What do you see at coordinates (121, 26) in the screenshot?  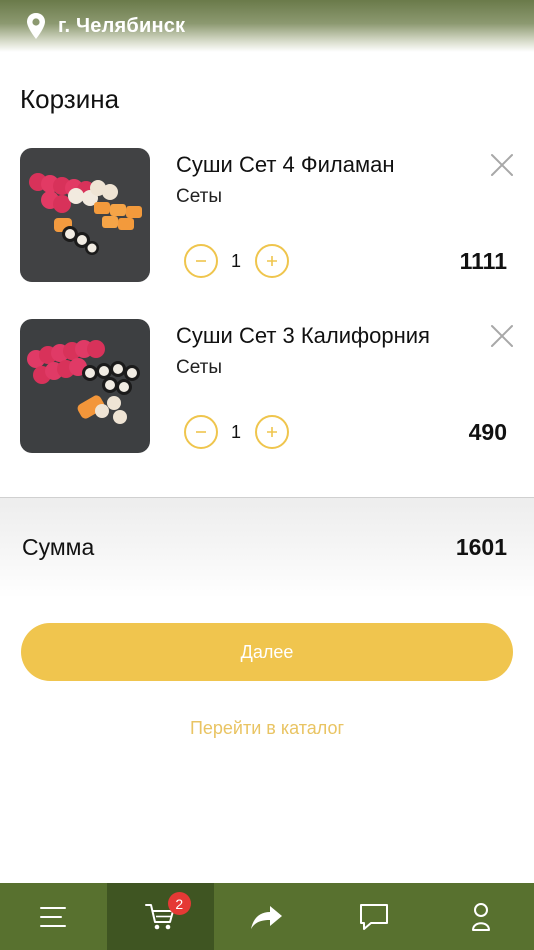 I see `city-label: г. Челябинск` at bounding box center [121, 26].